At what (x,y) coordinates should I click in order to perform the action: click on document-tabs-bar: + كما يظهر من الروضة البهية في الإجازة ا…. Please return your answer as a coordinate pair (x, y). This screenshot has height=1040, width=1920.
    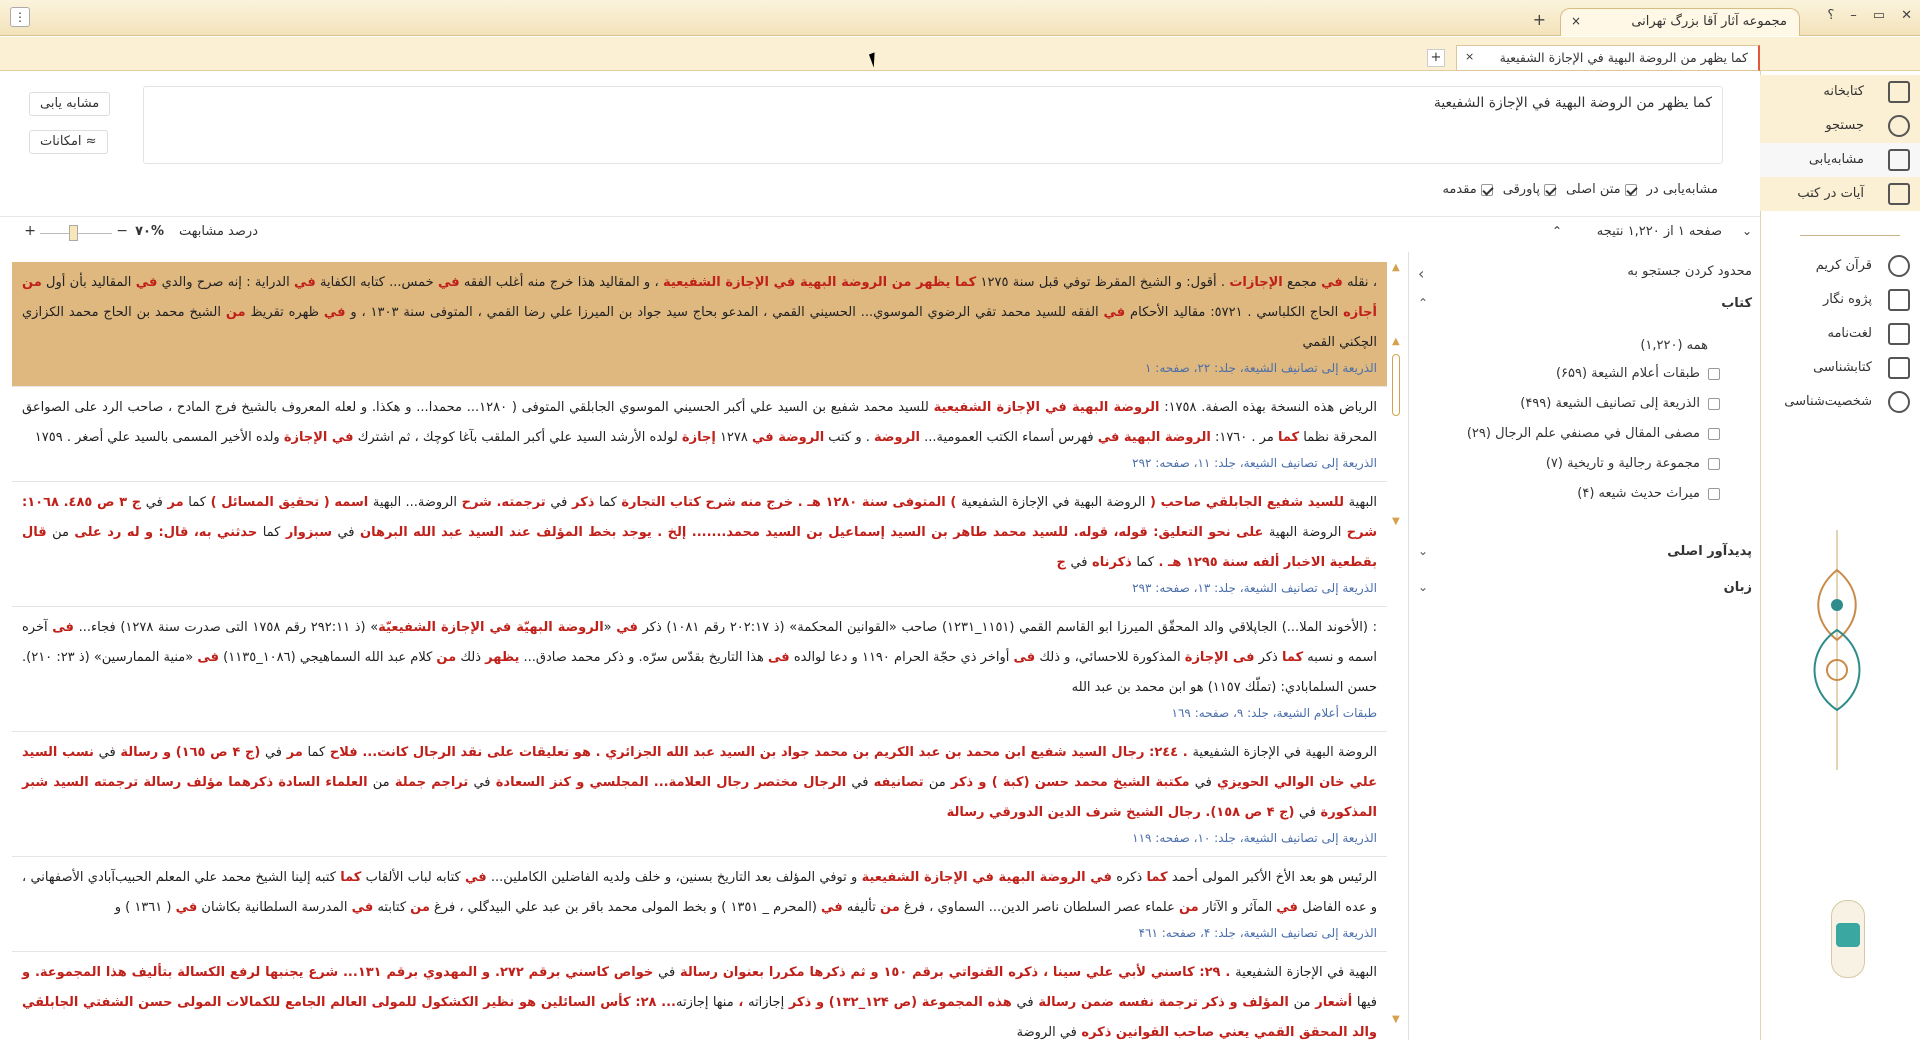
    Looking at the image, I should click on (960, 70).